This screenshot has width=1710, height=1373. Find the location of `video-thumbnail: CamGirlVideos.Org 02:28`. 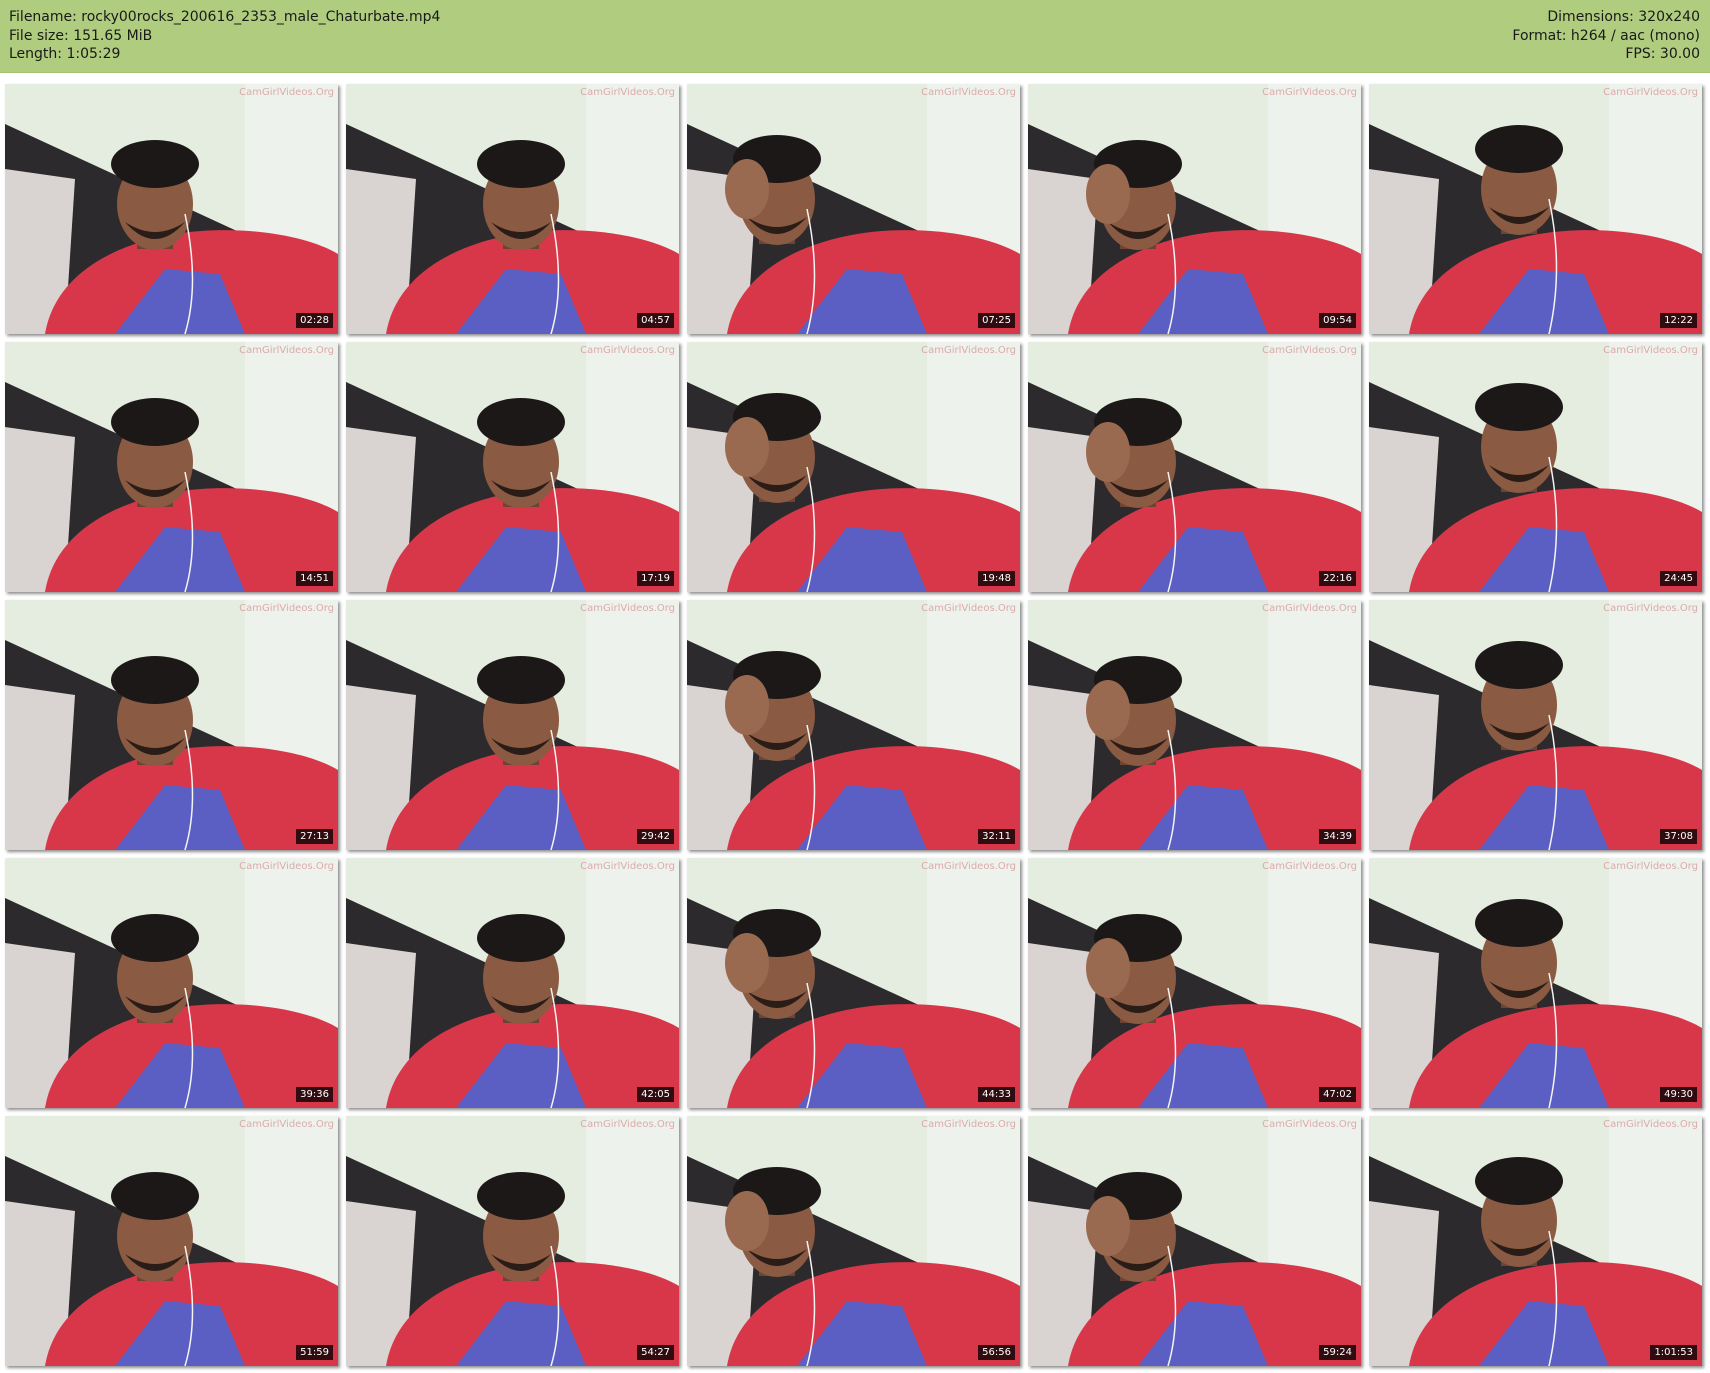

video-thumbnail: CamGirlVideos.Org 02:28 is located at coordinates (171, 209).